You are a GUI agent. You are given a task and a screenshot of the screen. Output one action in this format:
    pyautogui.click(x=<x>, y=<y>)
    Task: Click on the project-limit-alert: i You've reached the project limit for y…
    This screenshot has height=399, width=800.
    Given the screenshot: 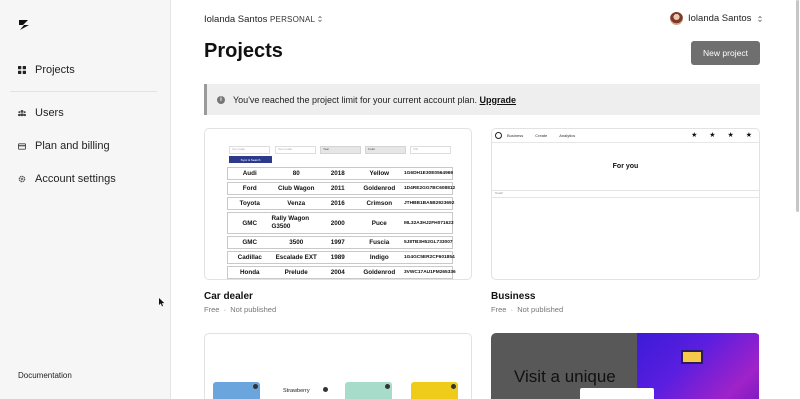 What is the action you would take?
    pyautogui.click(x=482, y=99)
    